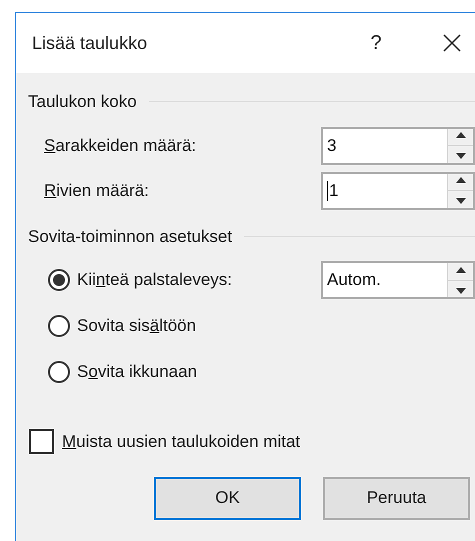 The height and width of the screenshot is (541, 475). What do you see at coordinates (398, 191) in the screenshot?
I see `number-field: 1` at bounding box center [398, 191].